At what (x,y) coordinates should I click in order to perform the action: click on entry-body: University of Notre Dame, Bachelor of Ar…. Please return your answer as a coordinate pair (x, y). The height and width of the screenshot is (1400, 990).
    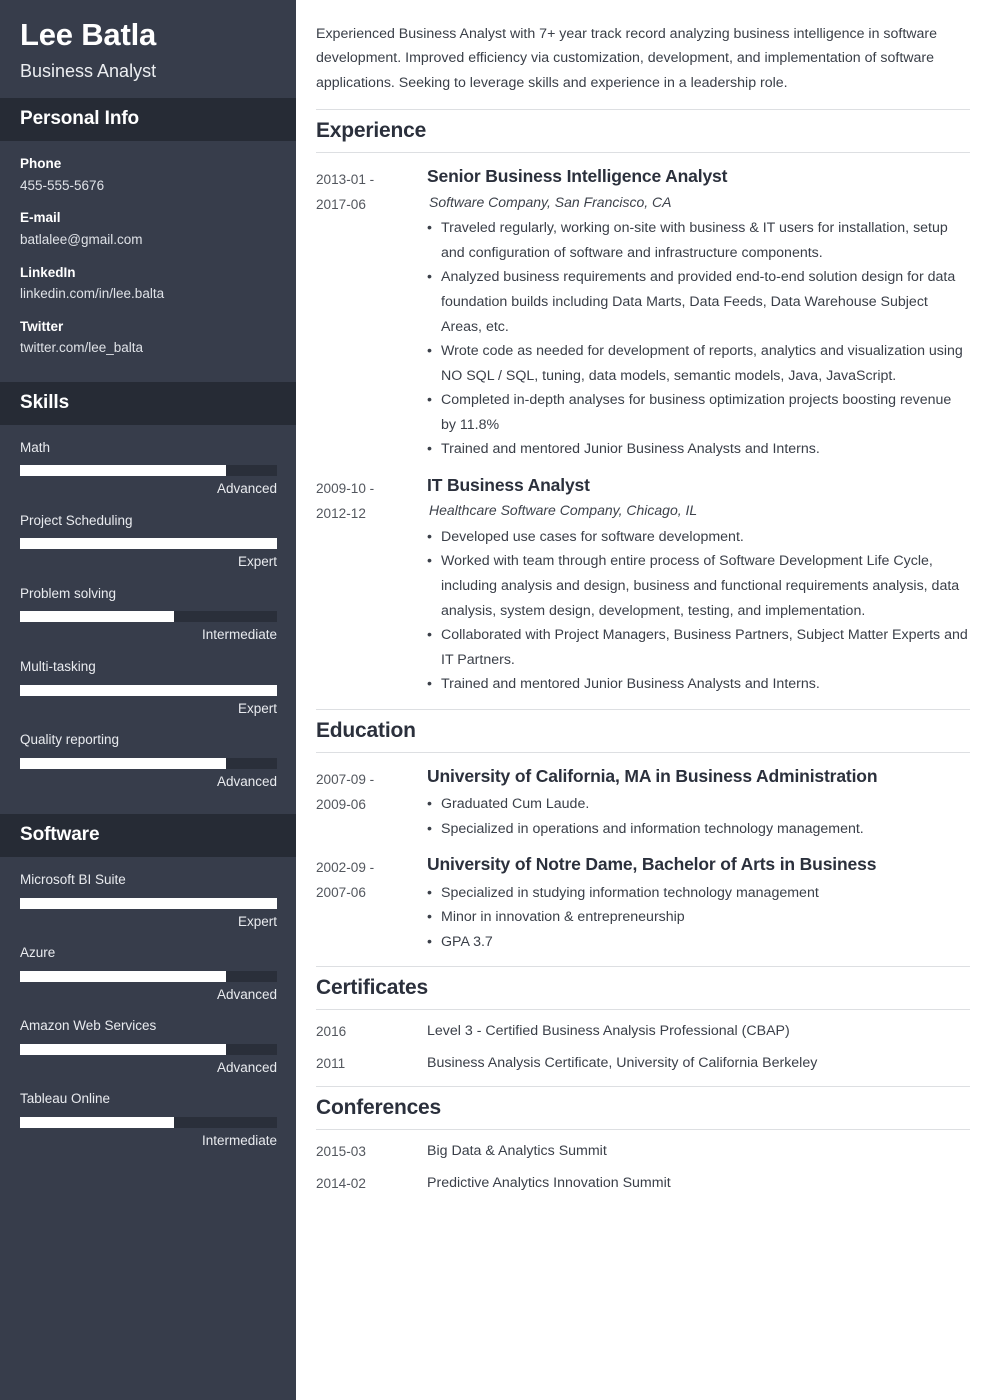
    Looking at the image, I should click on (698, 903).